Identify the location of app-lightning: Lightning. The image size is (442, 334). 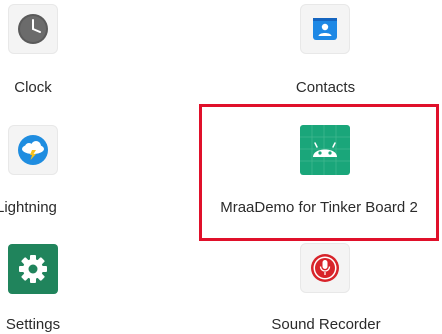
(35, 170).